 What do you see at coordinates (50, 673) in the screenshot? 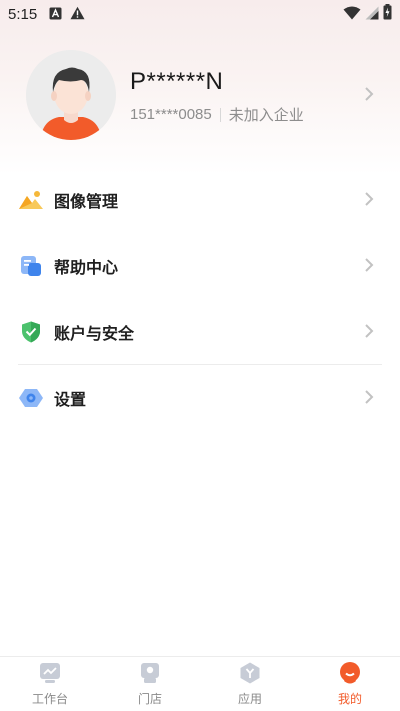
I see `workbench-icon` at bounding box center [50, 673].